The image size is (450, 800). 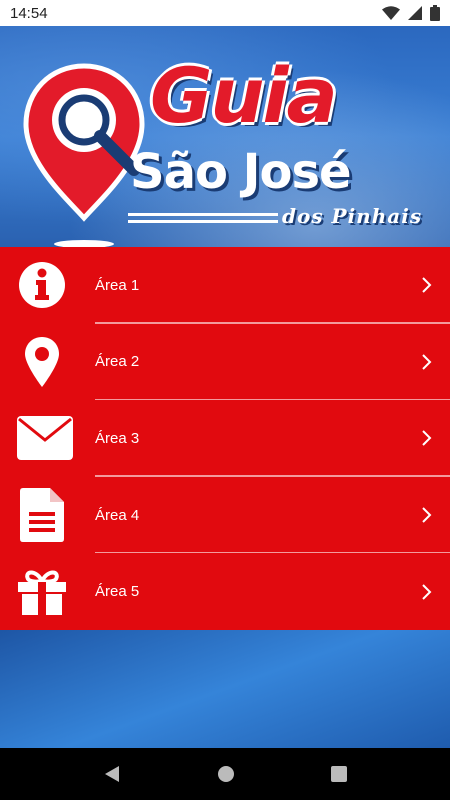 What do you see at coordinates (42, 515) in the screenshot?
I see `document-icon` at bounding box center [42, 515].